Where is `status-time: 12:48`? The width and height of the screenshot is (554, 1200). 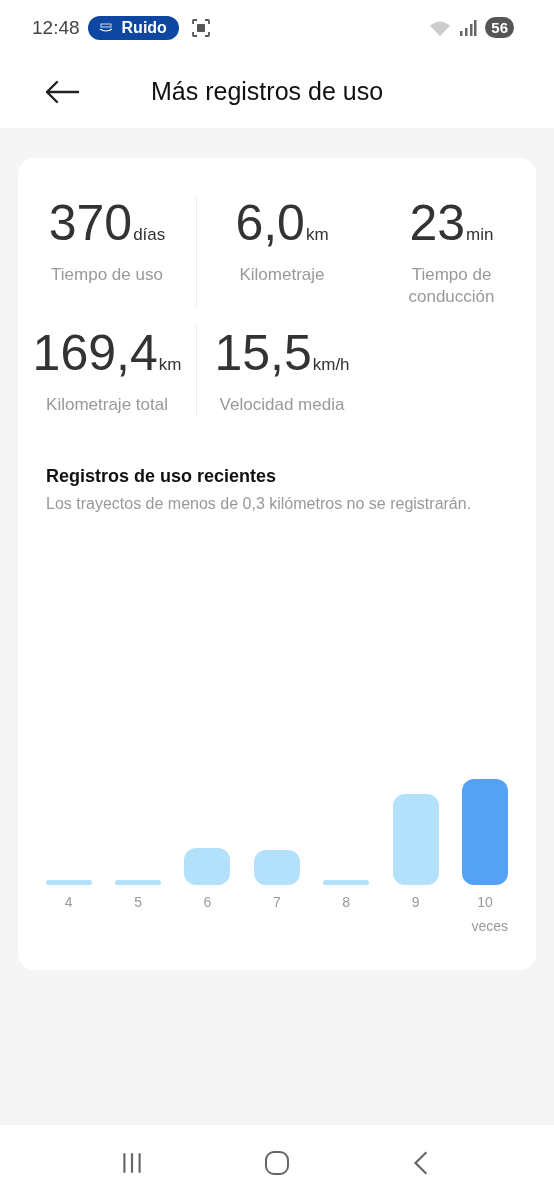
status-time: 12:48 is located at coordinates (56, 27).